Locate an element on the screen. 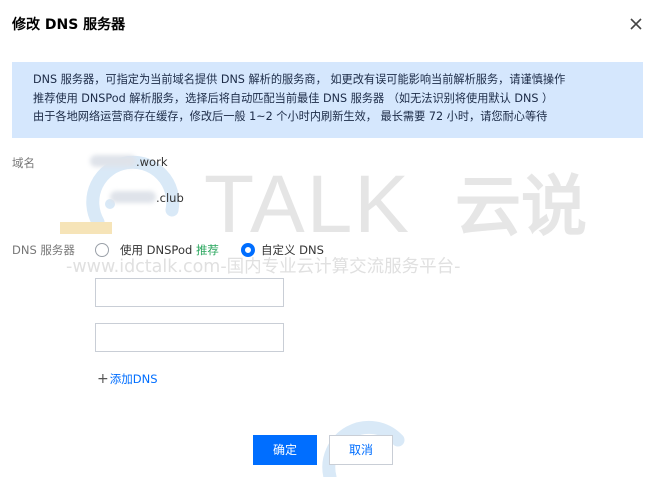 The height and width of the screenshot is (477, 657). cancel-button: 取消 is located at coordinates (361, 450).